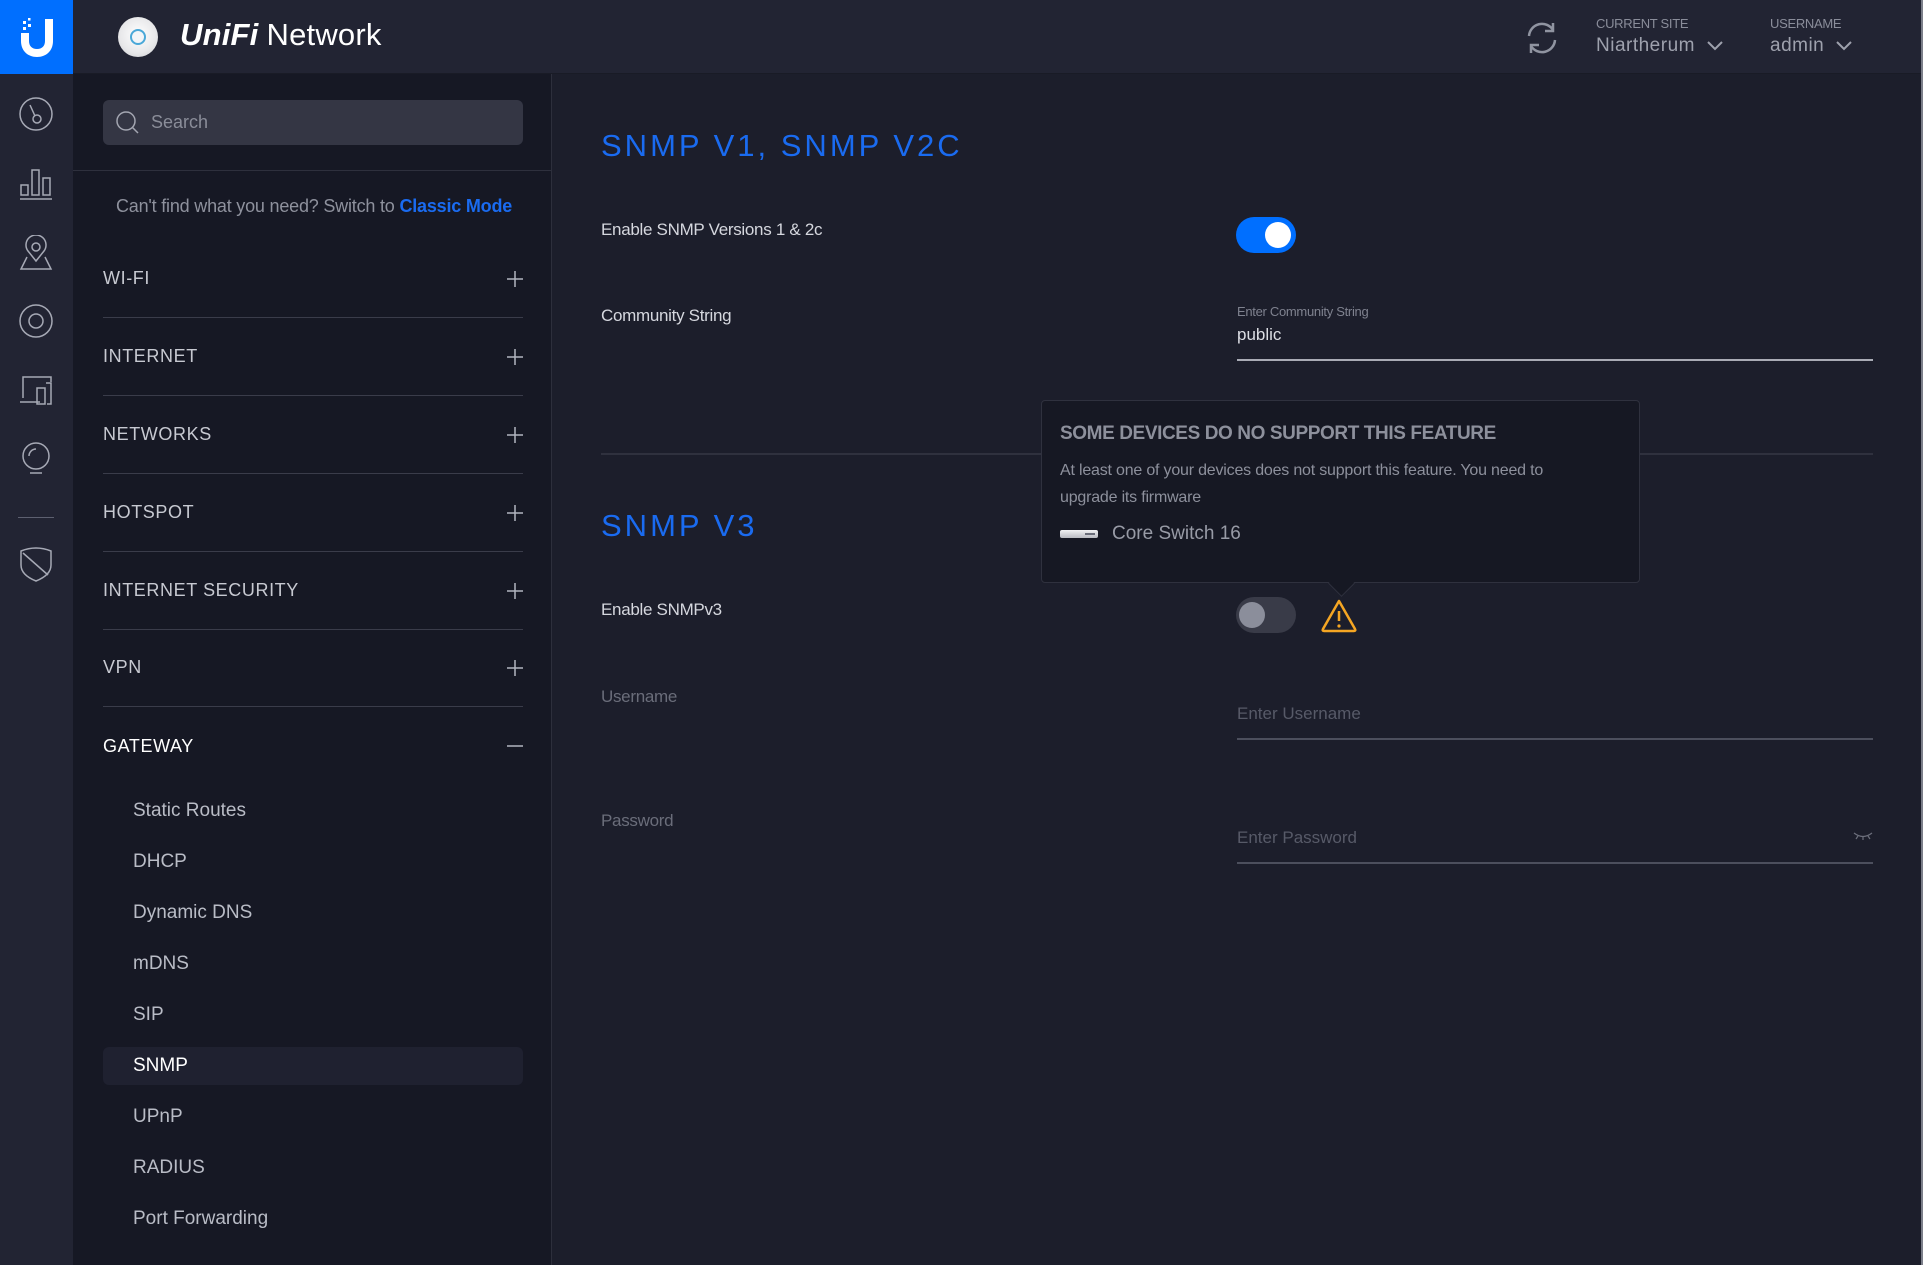 The image size is (1923, 1265). I want to click on snmp-v1v2-heading: SNMP V1, SNMP V2C, so click(782, 145).